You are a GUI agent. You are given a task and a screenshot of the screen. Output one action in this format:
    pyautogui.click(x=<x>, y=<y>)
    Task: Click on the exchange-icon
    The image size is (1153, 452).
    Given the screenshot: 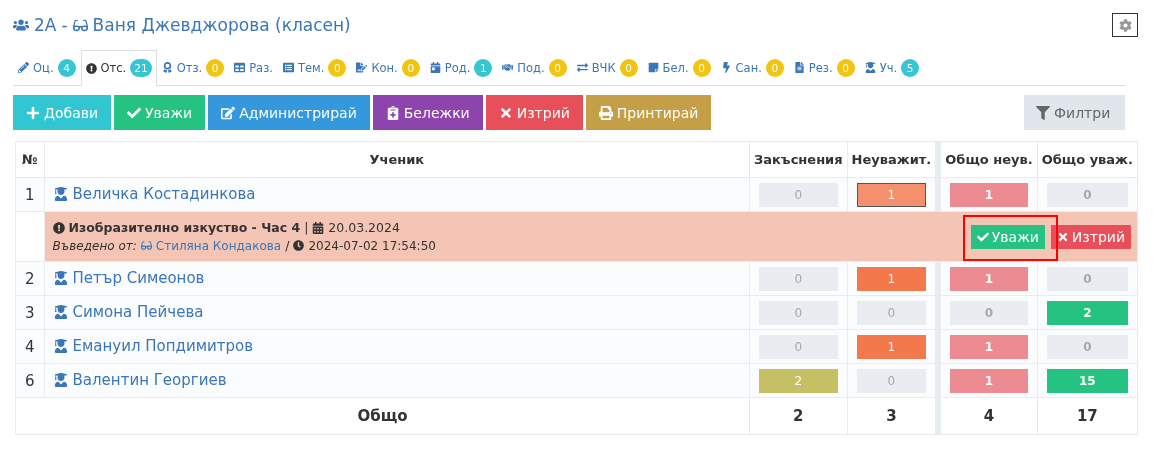 What is the action you would take?
    pyautogui.click(x=582, y=67)
    